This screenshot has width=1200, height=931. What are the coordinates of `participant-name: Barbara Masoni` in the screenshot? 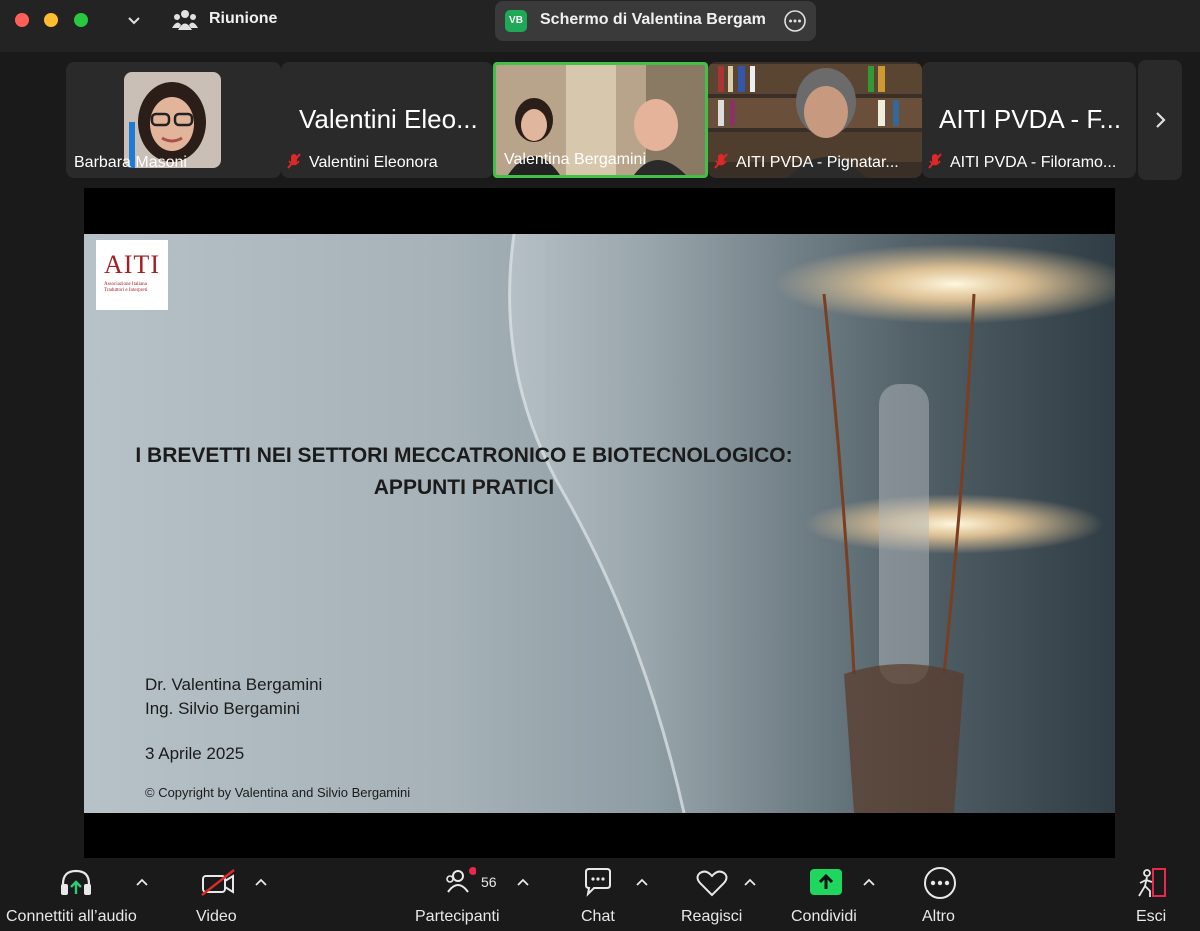 It's located at (130, 162).